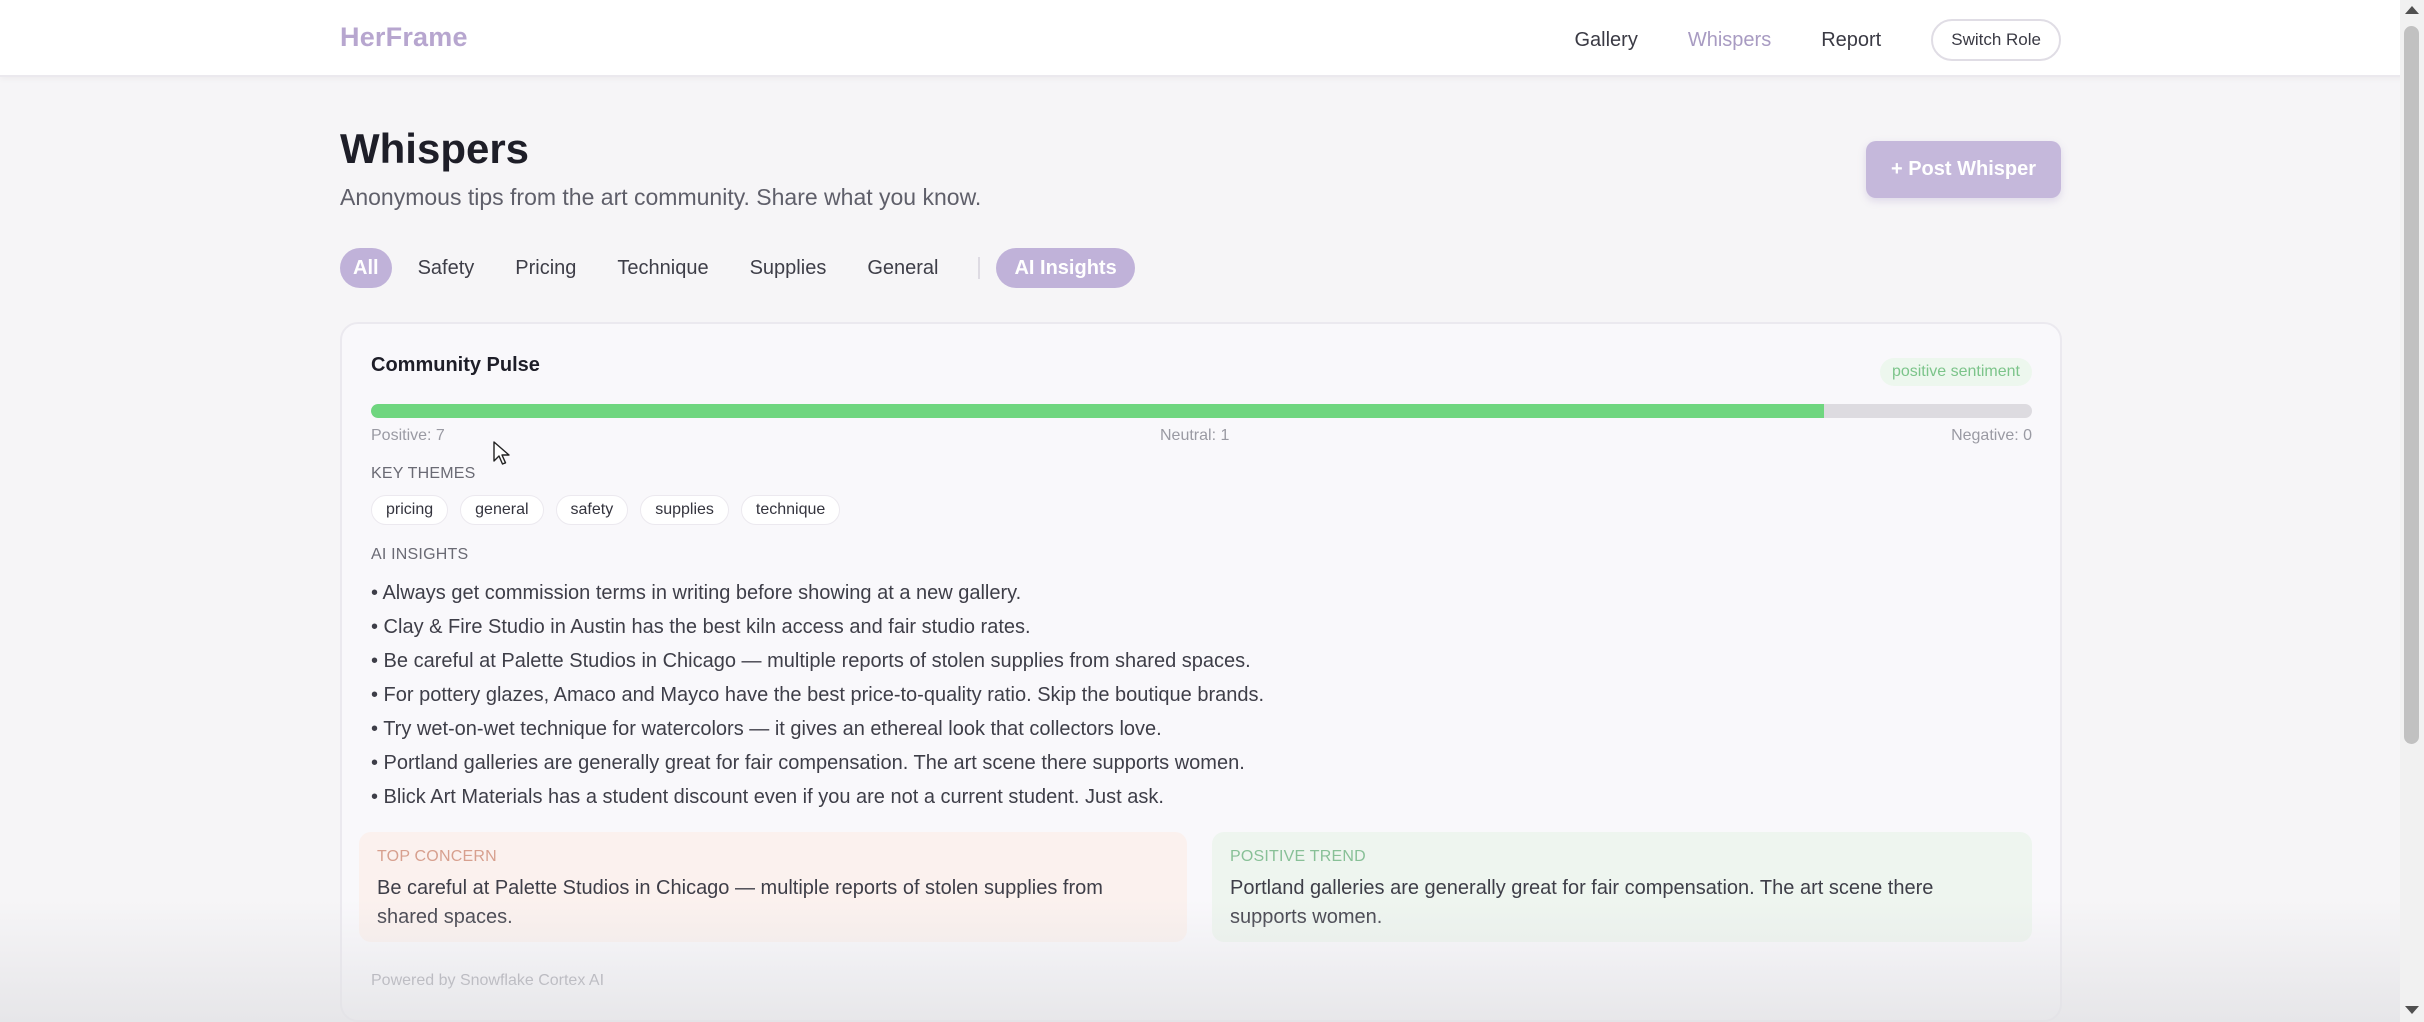  I want to click on ai-insights-label: AI INSIGHTS, so click(420, 554).